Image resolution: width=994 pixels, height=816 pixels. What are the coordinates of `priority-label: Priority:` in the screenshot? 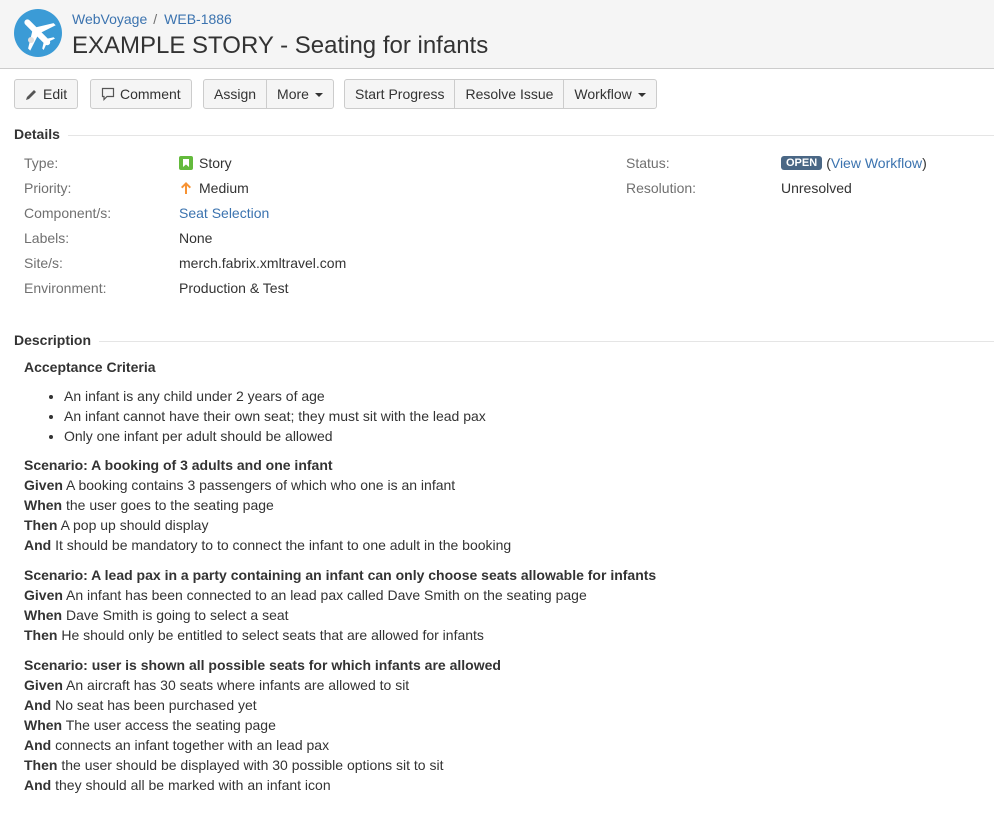 It's located at (48, 188).